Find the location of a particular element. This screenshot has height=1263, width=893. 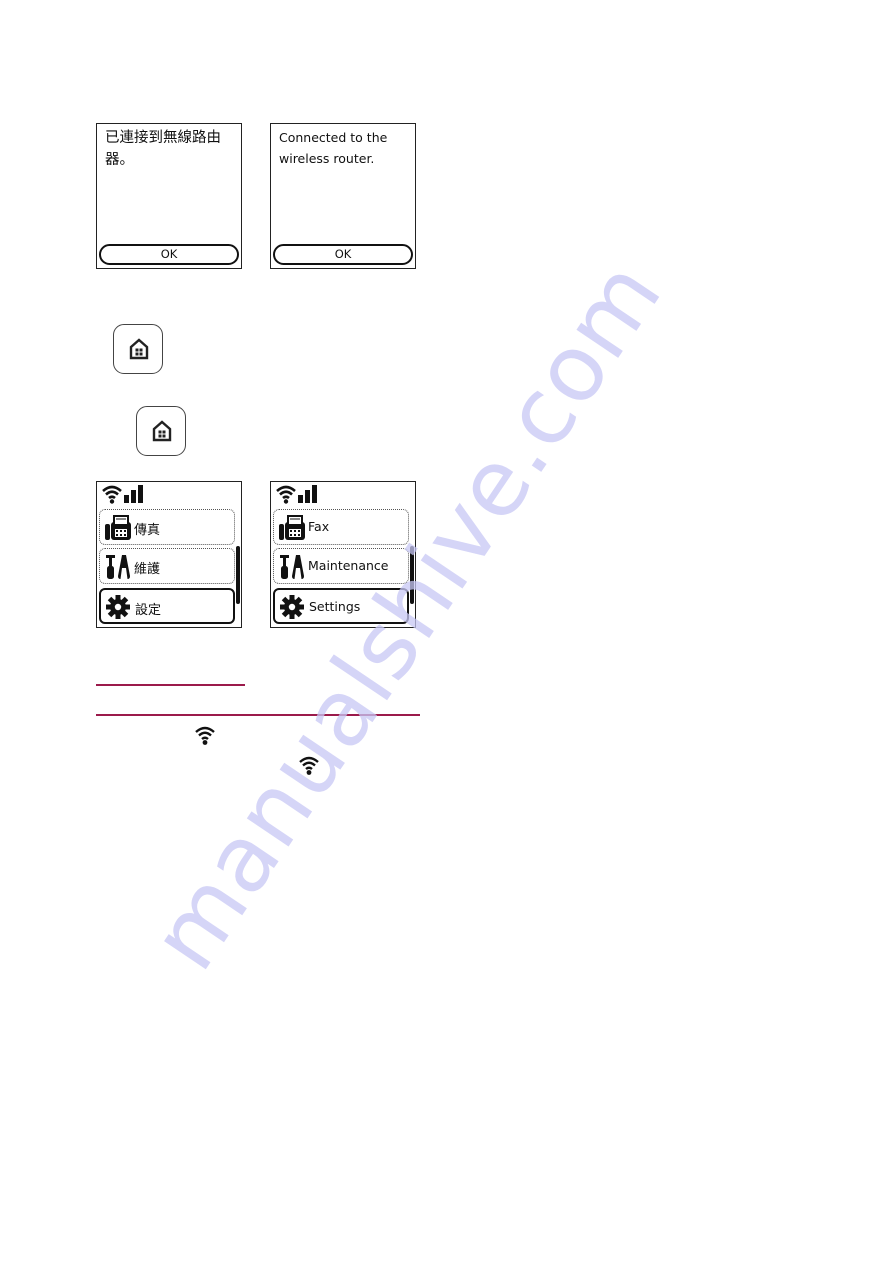

confirmation-screen-zh: 已連接到無線路由器。 OK is located at coordinates (169, 196).